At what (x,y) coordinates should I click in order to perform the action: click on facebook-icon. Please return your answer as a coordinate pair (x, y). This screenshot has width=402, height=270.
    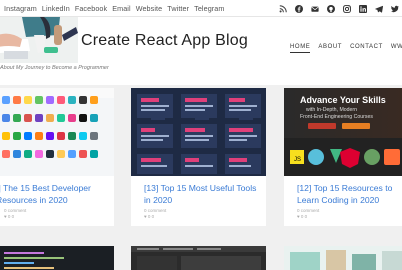
    Looking at the image, I should click on (298, 8).